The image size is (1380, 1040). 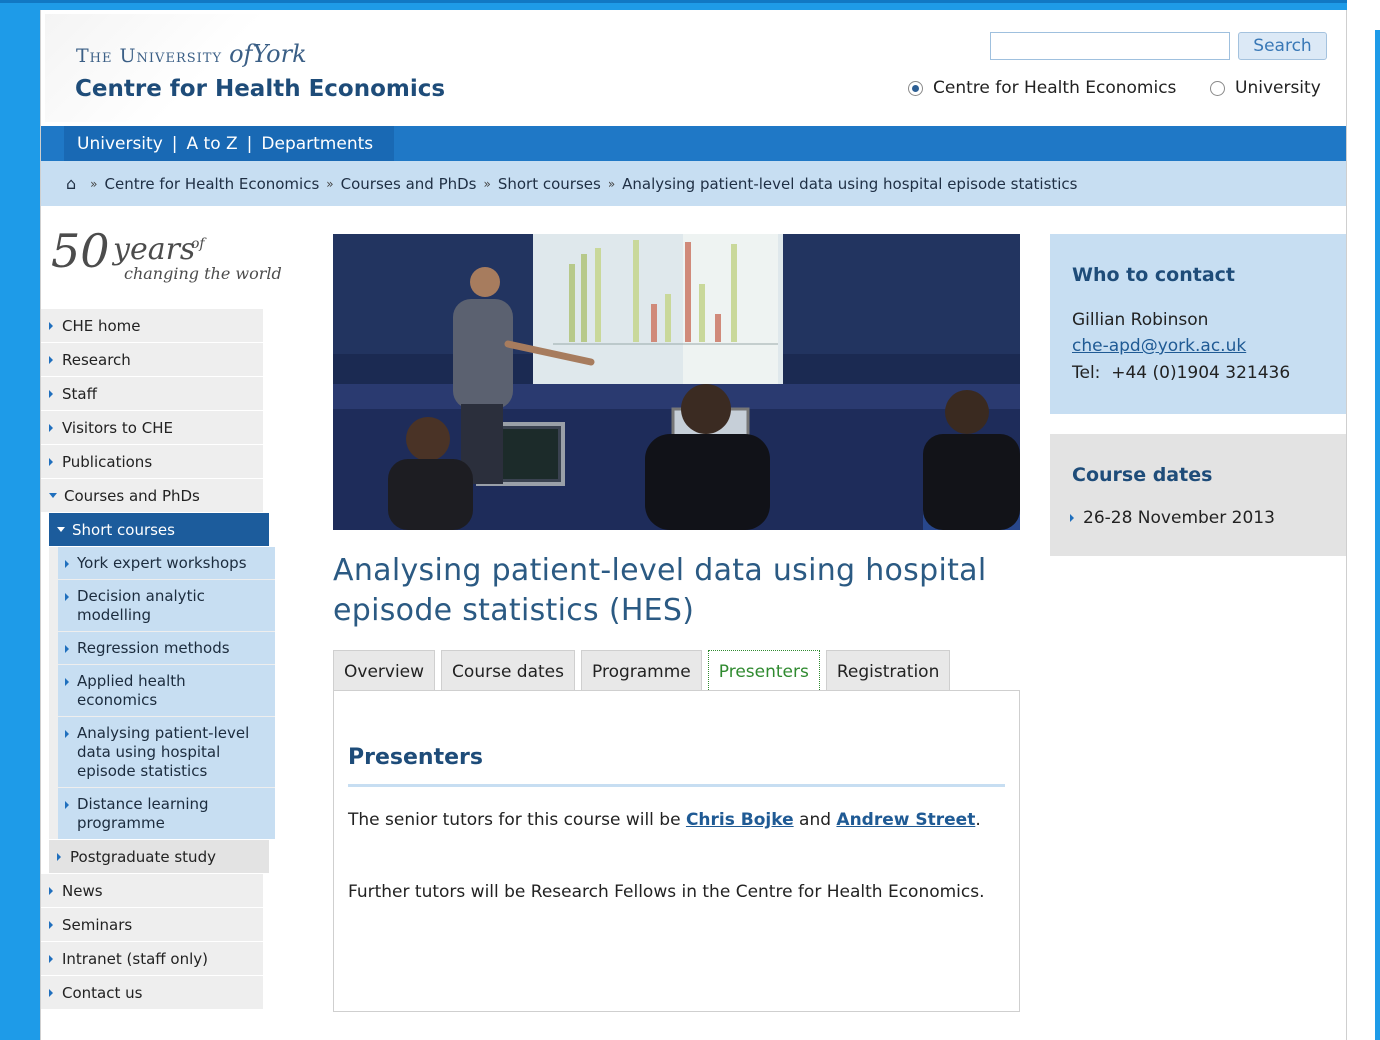 I want to click on chris-bojke-link: Chris Bojke, so click(x=740, y=820).